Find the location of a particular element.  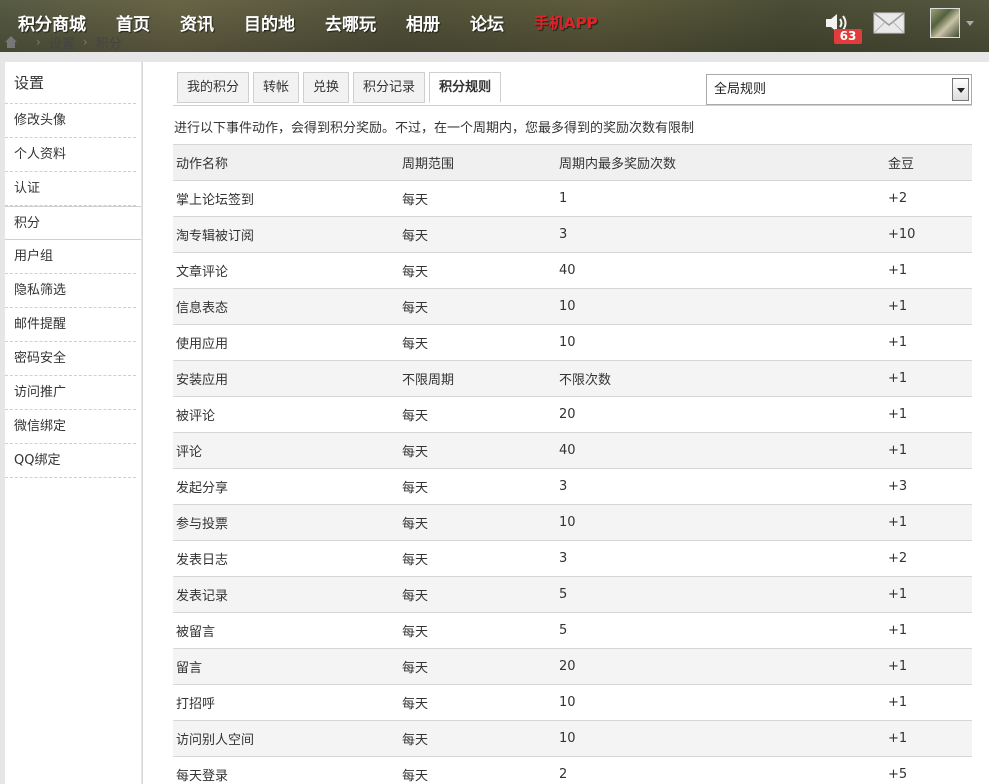

nav-item-album: 相册 is located at coordinates (423, 22).